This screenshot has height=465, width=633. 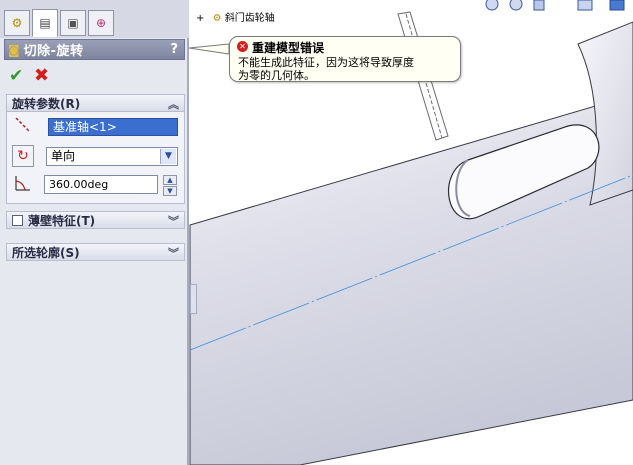 What do you see at coordinates (276, 75) in the screenshot?
I see `error-message-line2: 为零的几何体。` at bounding box center [276, 75].